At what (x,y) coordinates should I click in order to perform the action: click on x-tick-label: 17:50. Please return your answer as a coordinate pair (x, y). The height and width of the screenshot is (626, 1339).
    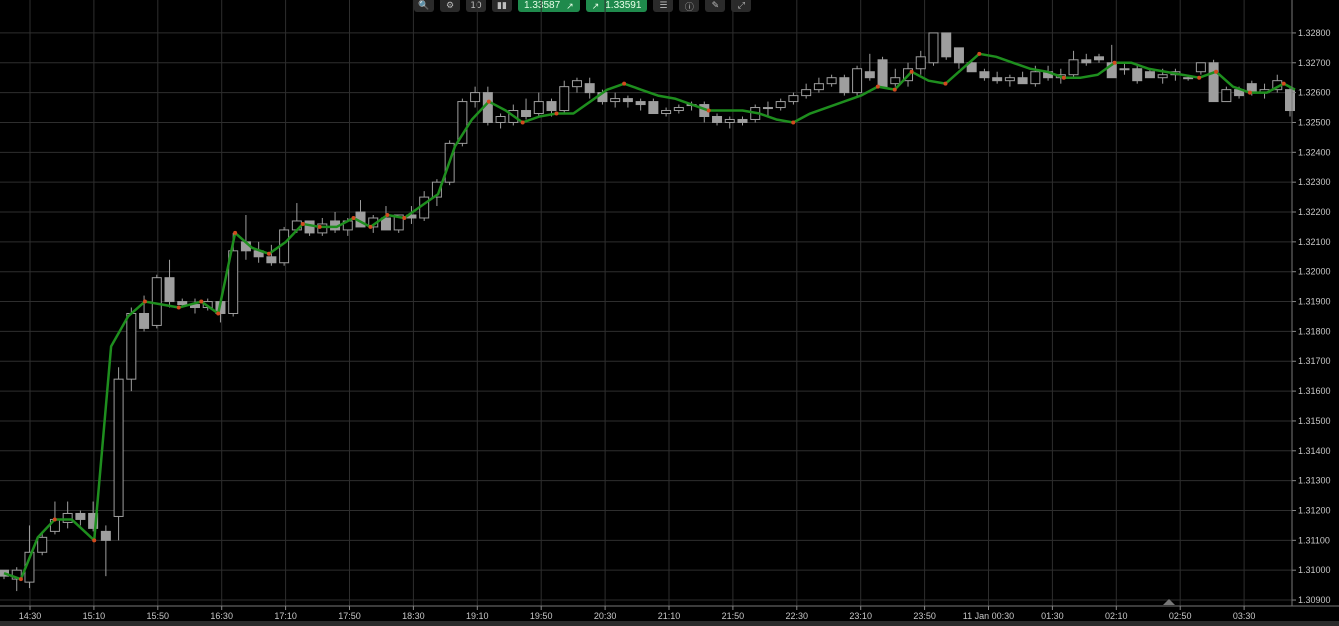
    Looking at the image, I should click on (349, 616).